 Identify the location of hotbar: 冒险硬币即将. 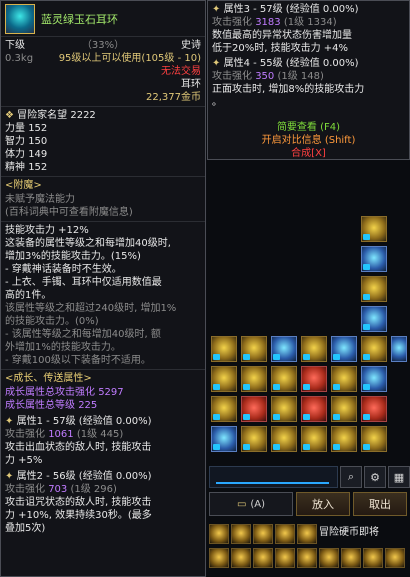
(309, 548).